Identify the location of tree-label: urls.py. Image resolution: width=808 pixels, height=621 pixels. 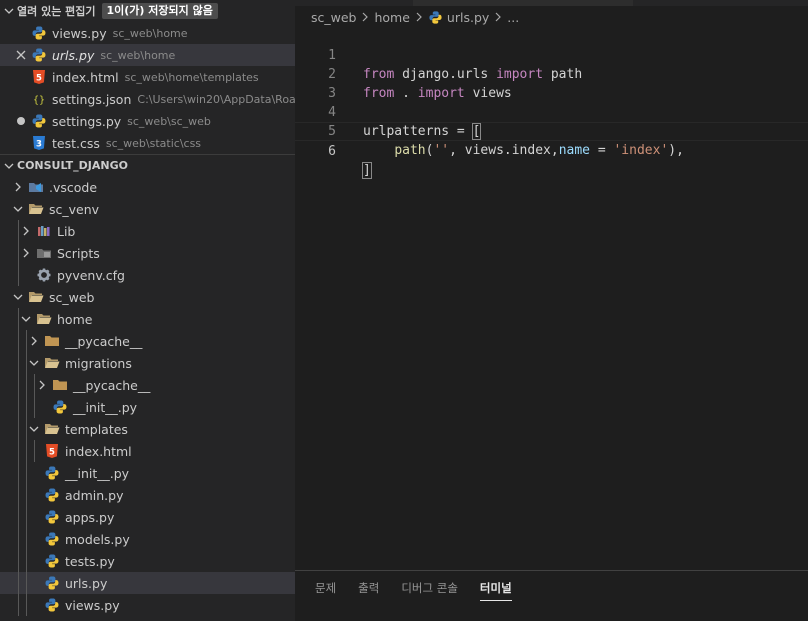
(86, 583).